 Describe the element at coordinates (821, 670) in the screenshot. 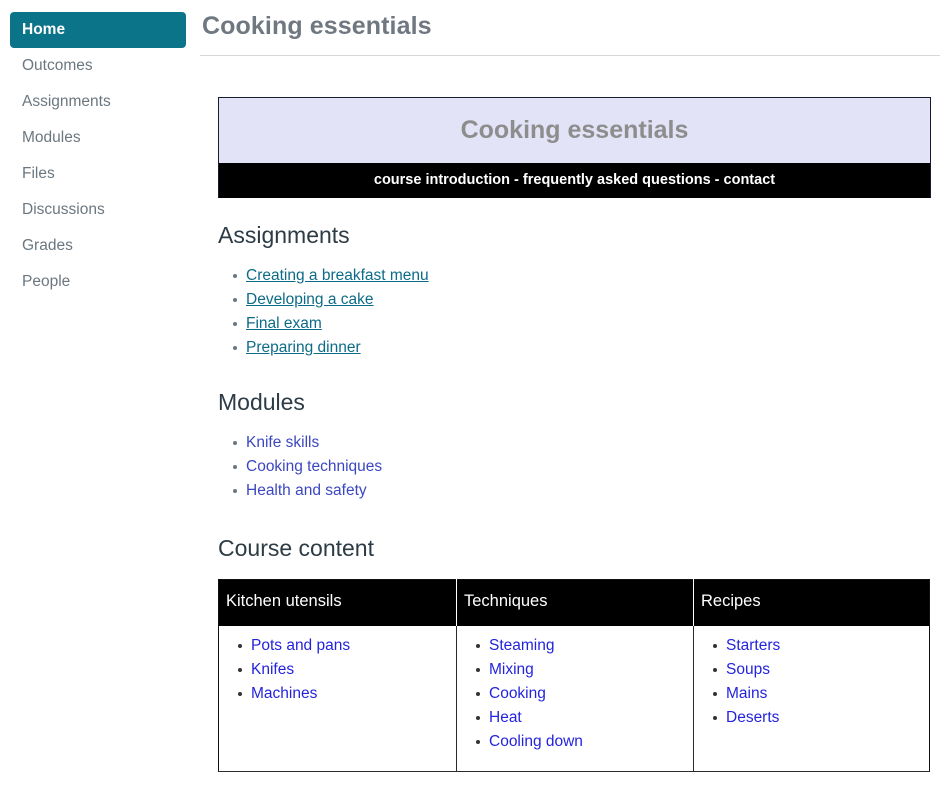

I see `list-item: Soups` at that location.